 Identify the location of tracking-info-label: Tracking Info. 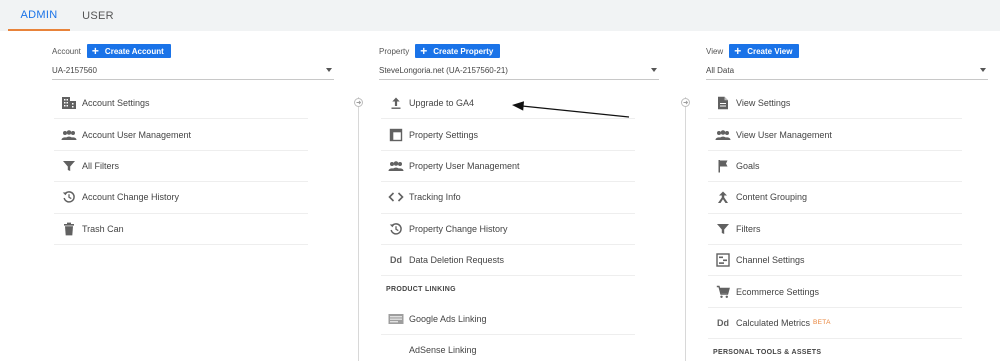
(435, 197).